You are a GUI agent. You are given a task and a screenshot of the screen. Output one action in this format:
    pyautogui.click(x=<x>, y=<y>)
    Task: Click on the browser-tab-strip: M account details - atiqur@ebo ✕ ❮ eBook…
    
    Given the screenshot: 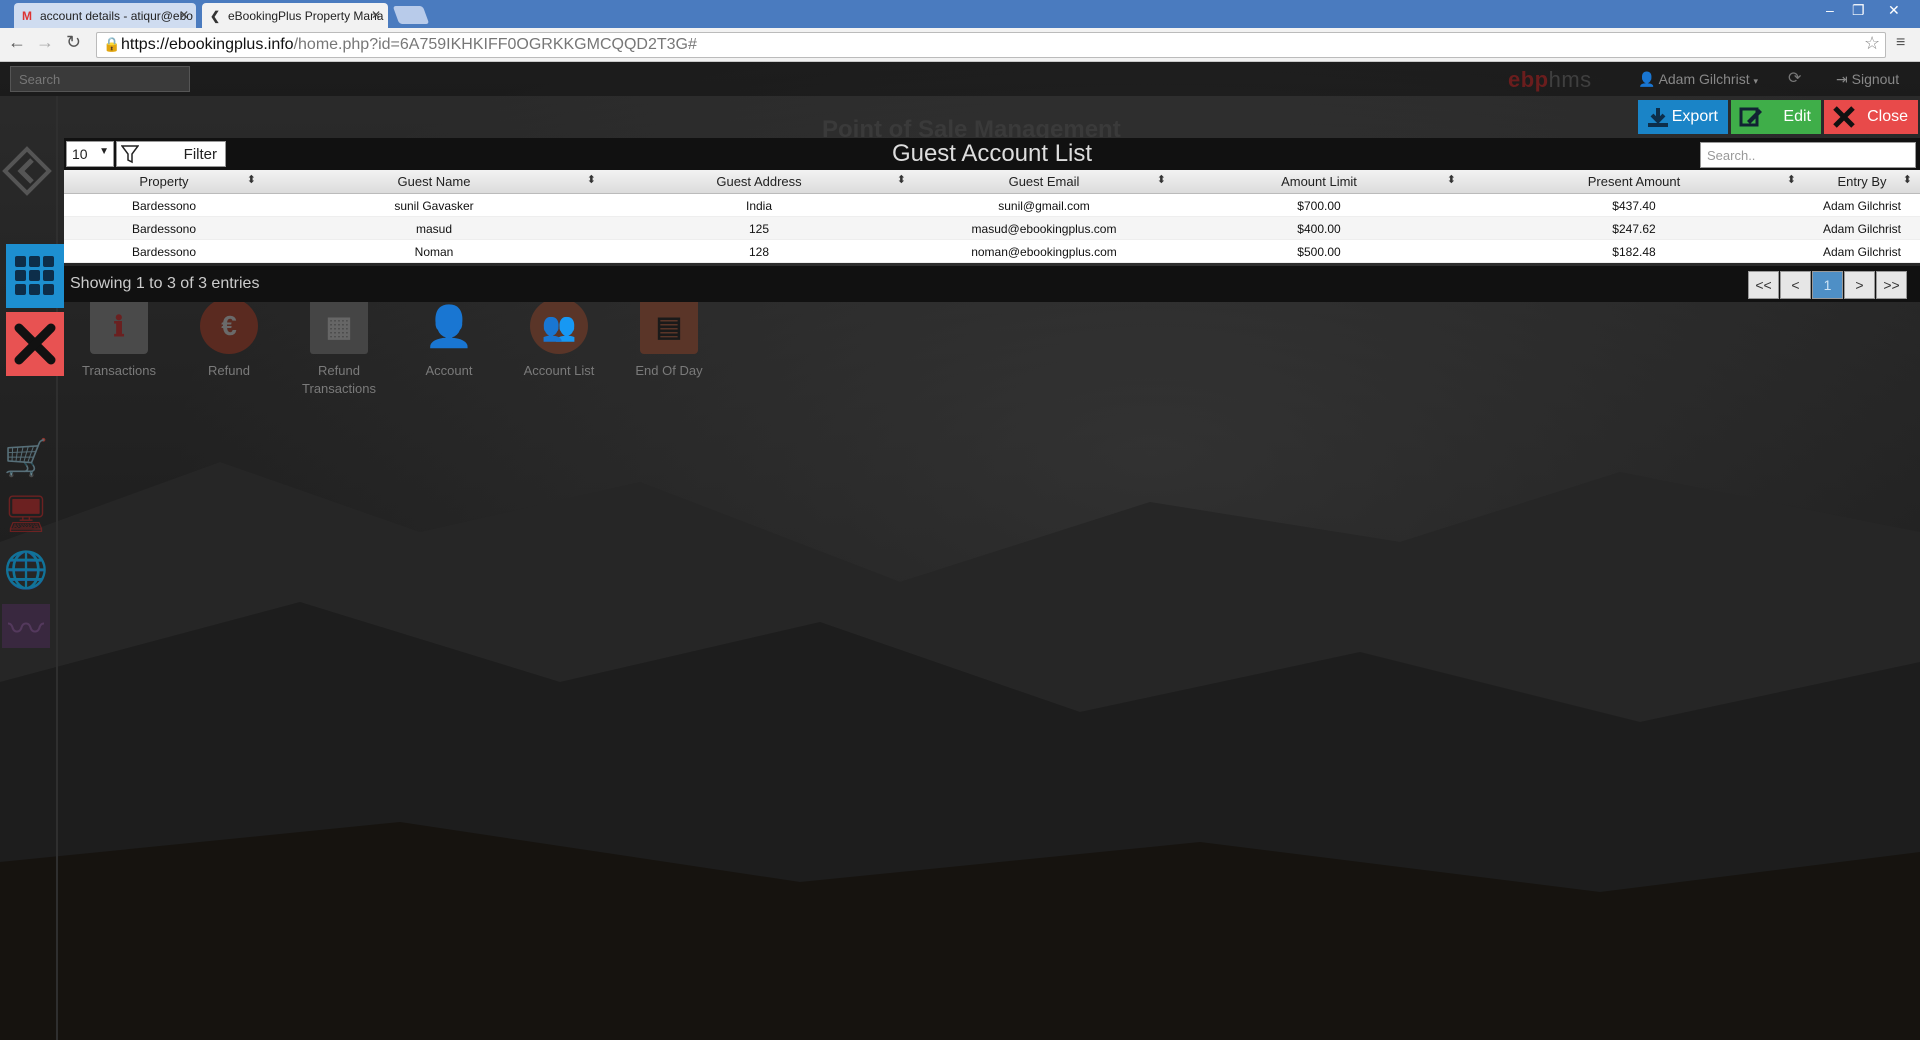 What is the action you would take?
    pyautogui.click(x=960, y=14)
    